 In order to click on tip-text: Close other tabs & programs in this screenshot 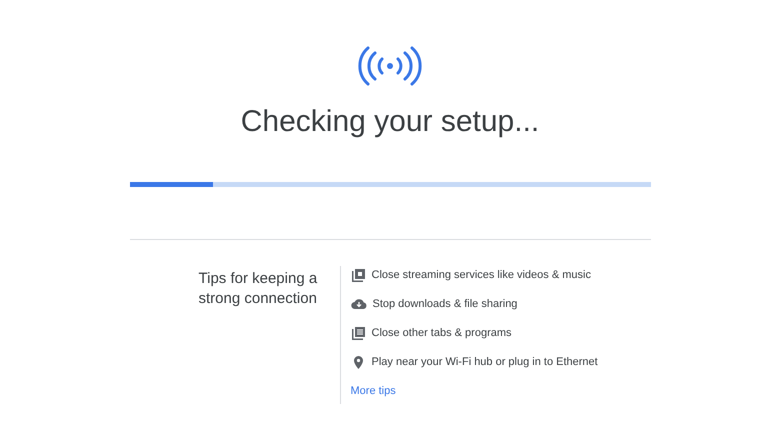, I will do `click(442, 333)`.